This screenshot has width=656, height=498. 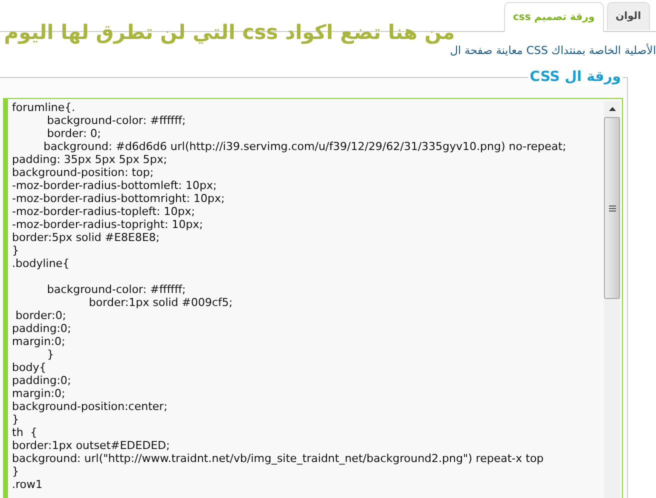 What do you see at coordinates (612, 299) in the screenshot?
I see `scrollbar` at bounding box center [612, 299].